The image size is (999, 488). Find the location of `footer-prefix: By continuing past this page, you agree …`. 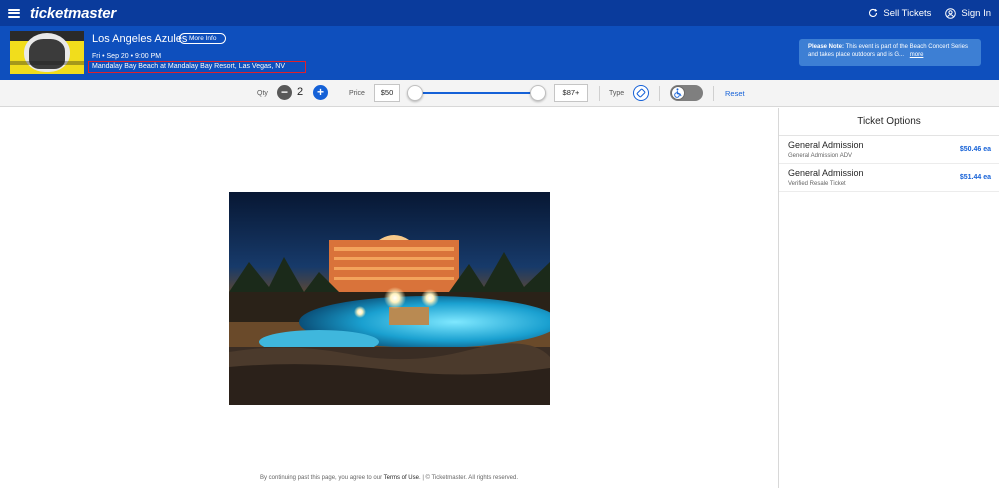

footer-prefix: By continuing past this page, you agree … is located at coordinates (321, 478).